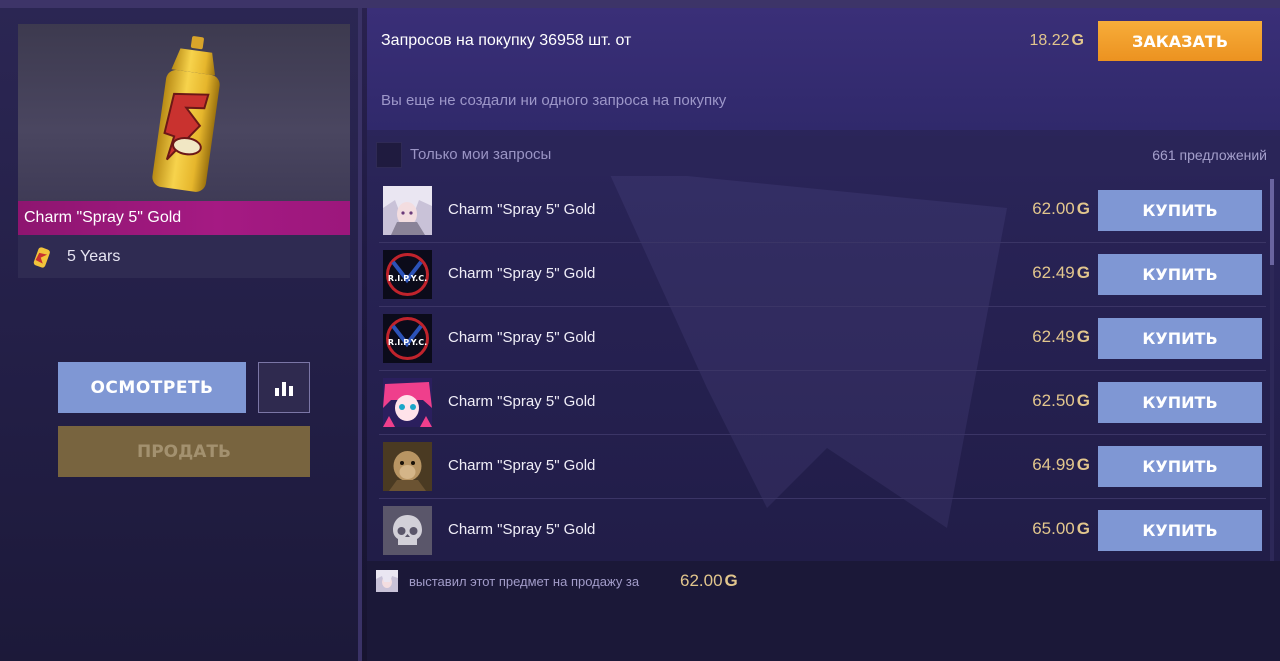 The width and height of the screenshot is (1280, 661). Describe the element at coordinates (1209, 155) in the screenshot. I see `offers-count: 661 предложений` at that location.